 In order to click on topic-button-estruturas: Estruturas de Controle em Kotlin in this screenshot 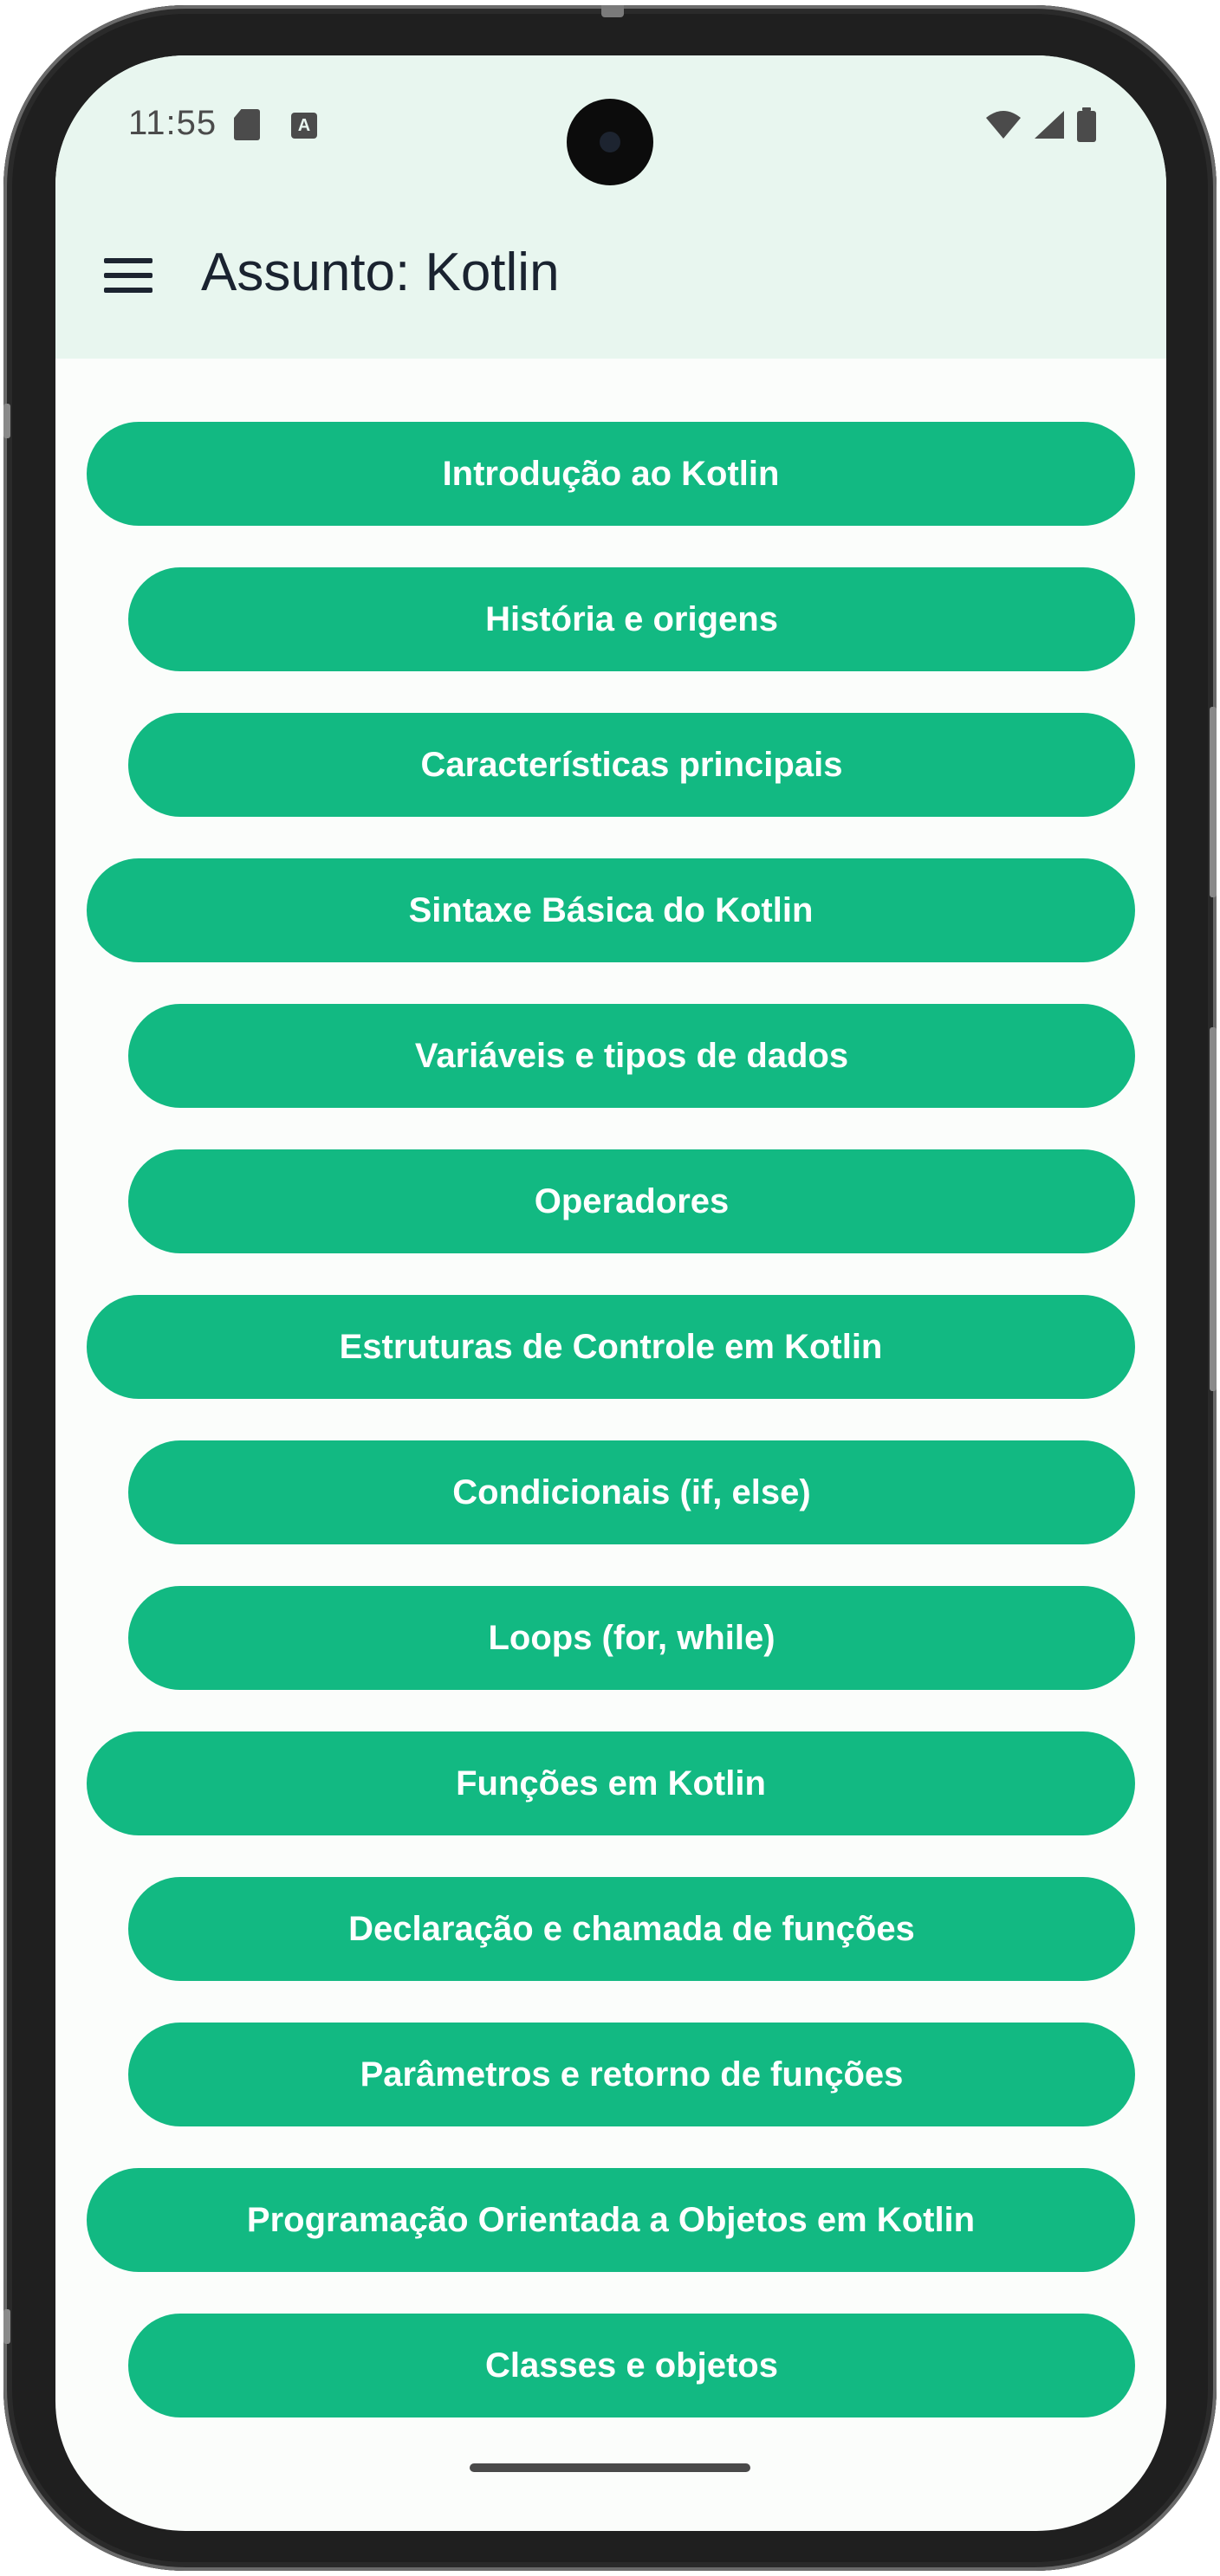, I will do `click(611, 1347)`.